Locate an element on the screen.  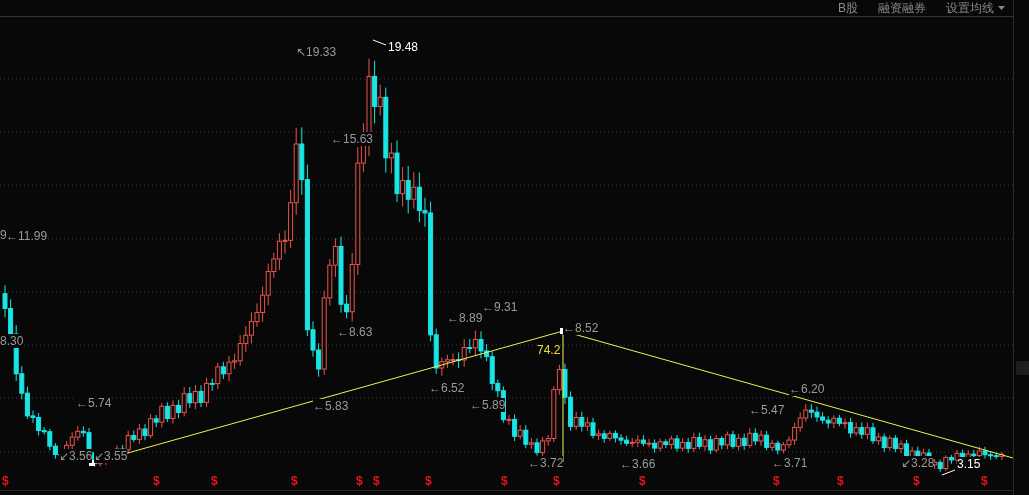
price-label: ↖19.33 is located at coordinates (316, 52).